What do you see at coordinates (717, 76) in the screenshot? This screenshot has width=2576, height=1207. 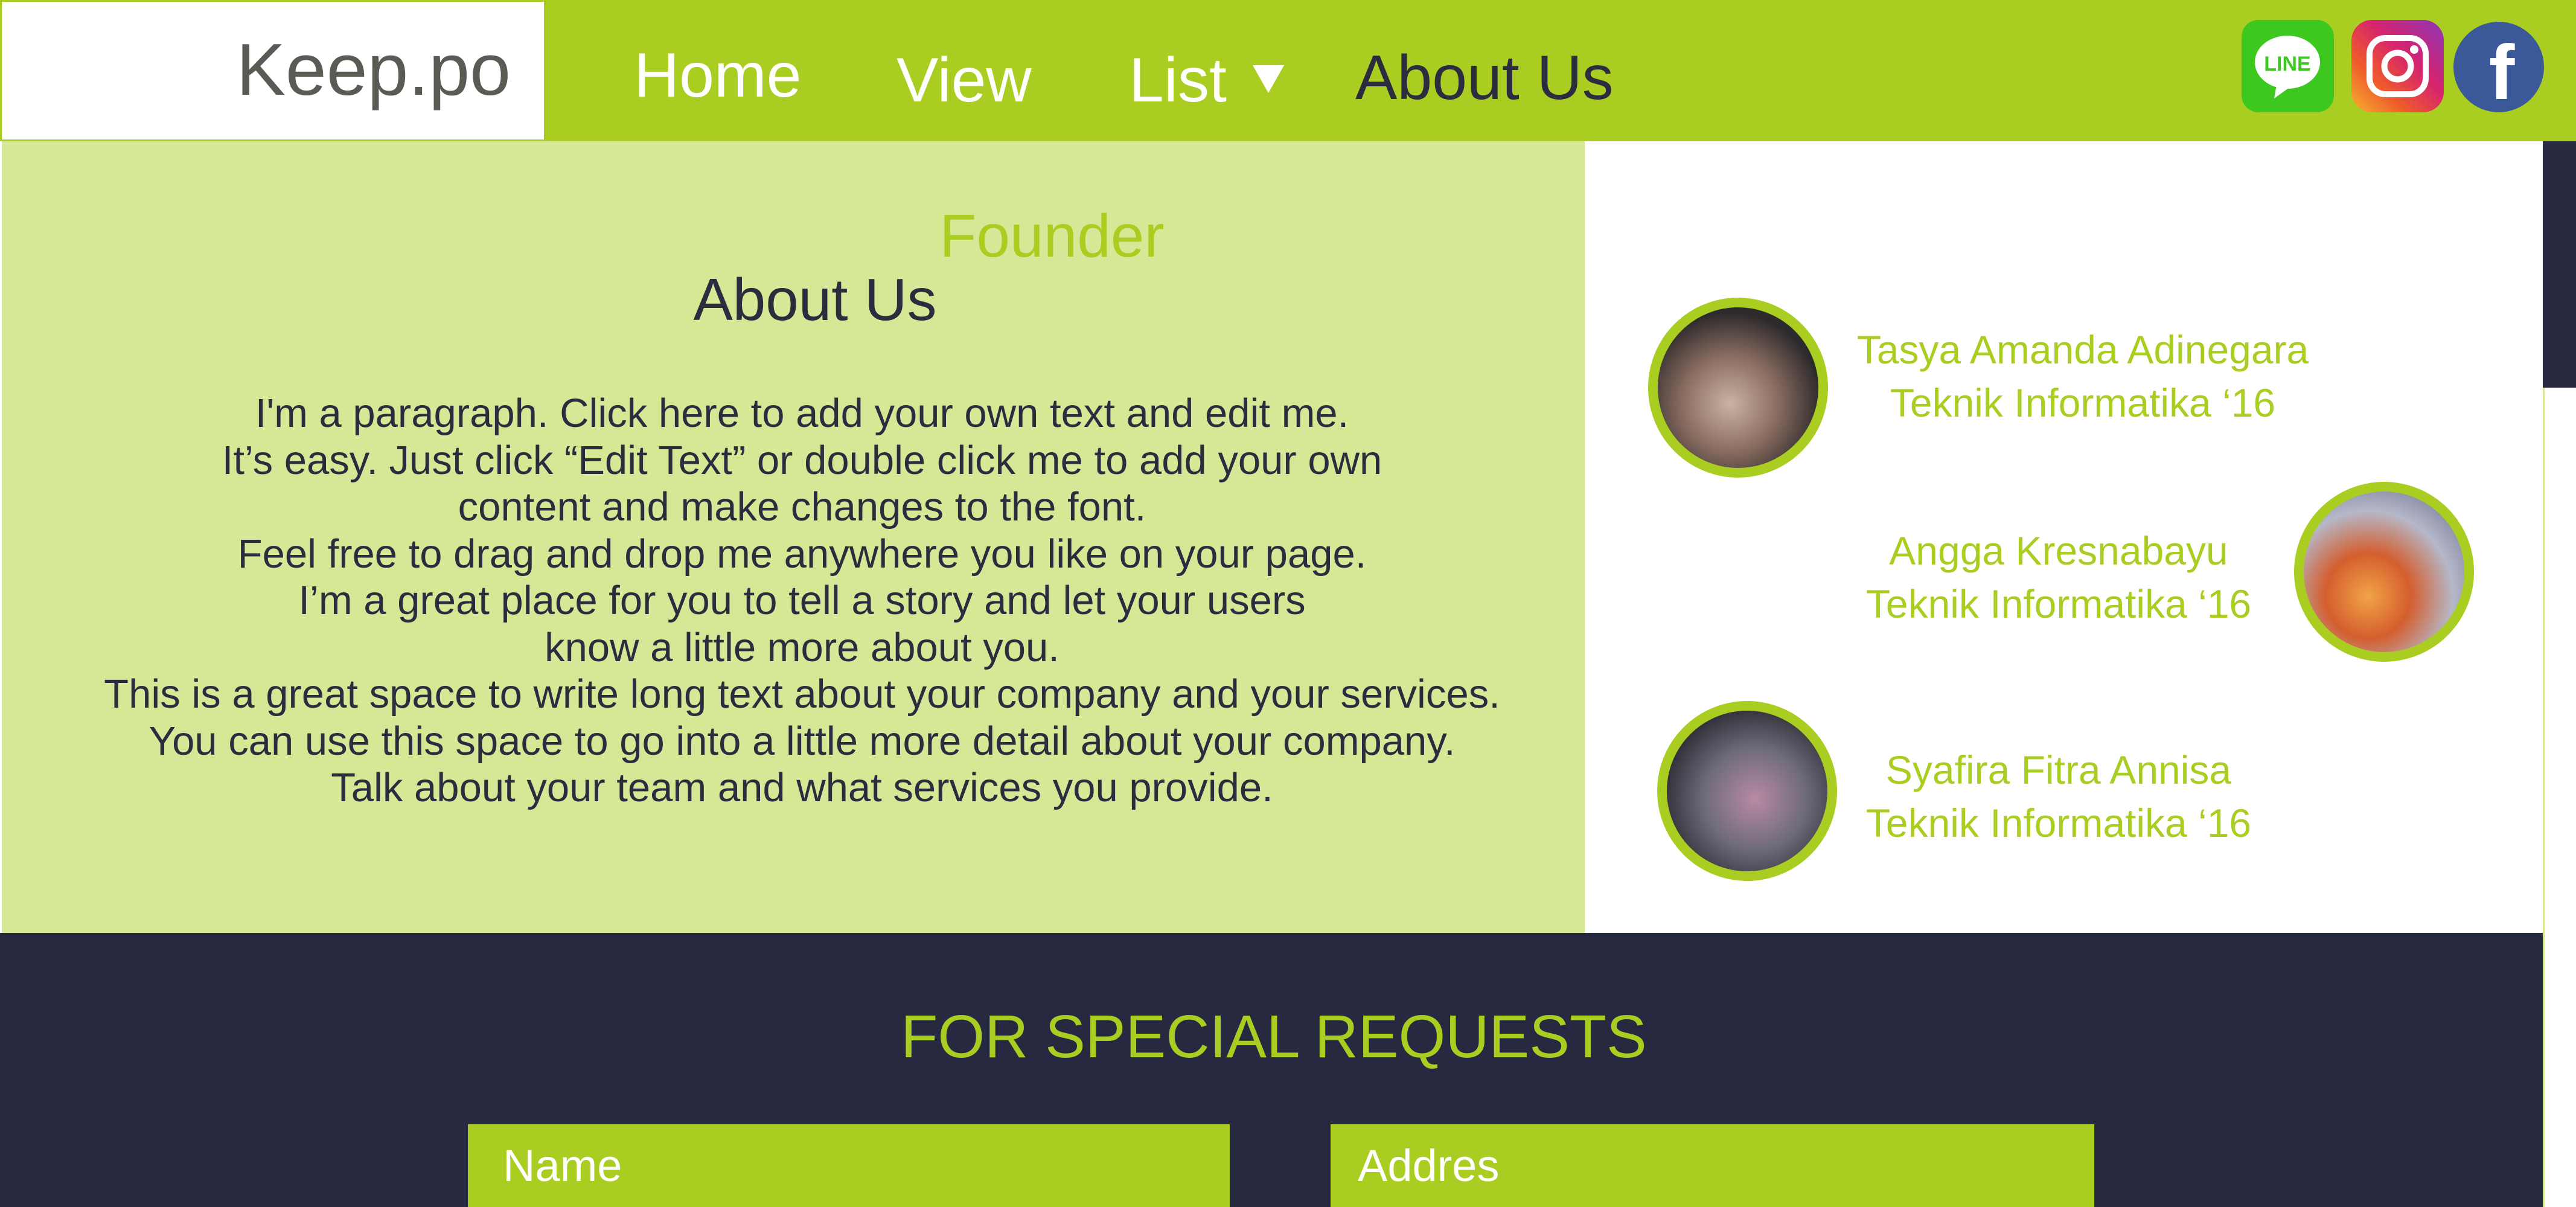 I see `nav-home: Home` at bounding box center [717, 76].